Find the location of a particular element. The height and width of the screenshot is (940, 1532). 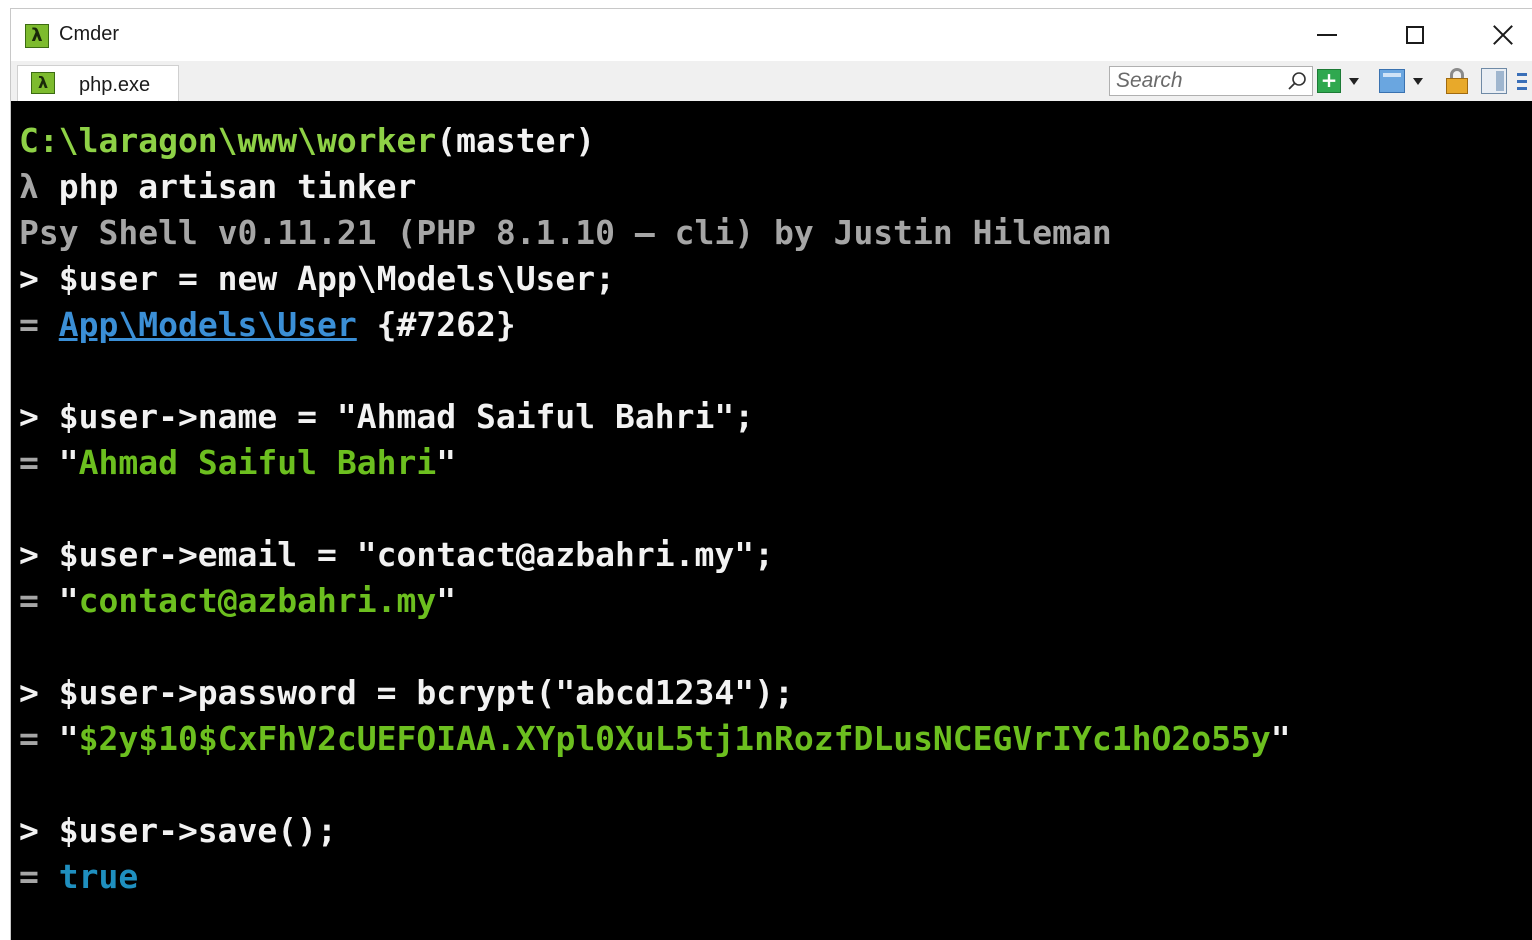

string-value: contact@azbahri.my is located at coordinates (257, 600).